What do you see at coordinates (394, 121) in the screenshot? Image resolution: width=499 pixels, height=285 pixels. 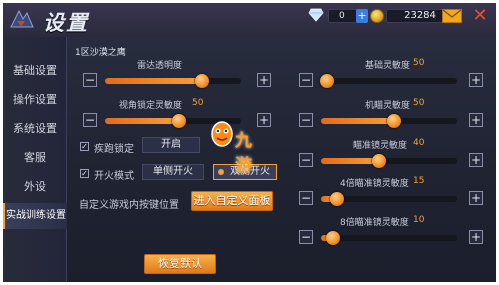 I see `iron-sight-knob` at bounding box center [394, 121].